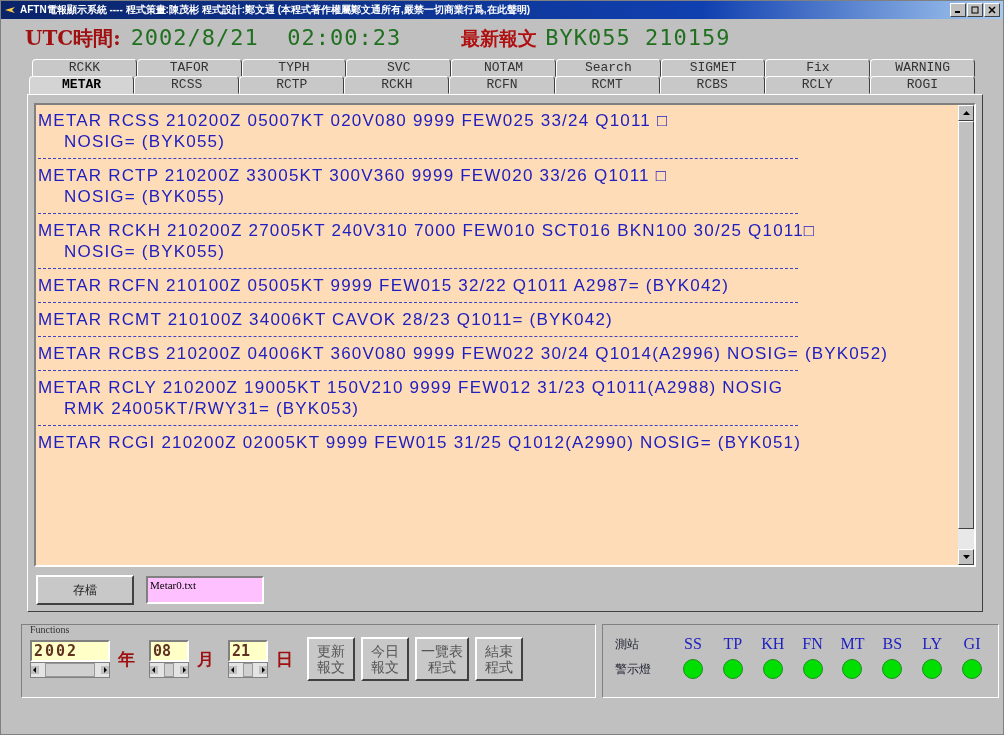  Describe the element at coordinates (266, 37) in the screenshot. I see `utc-time: 2002/8/21 02:00:23` at that location.